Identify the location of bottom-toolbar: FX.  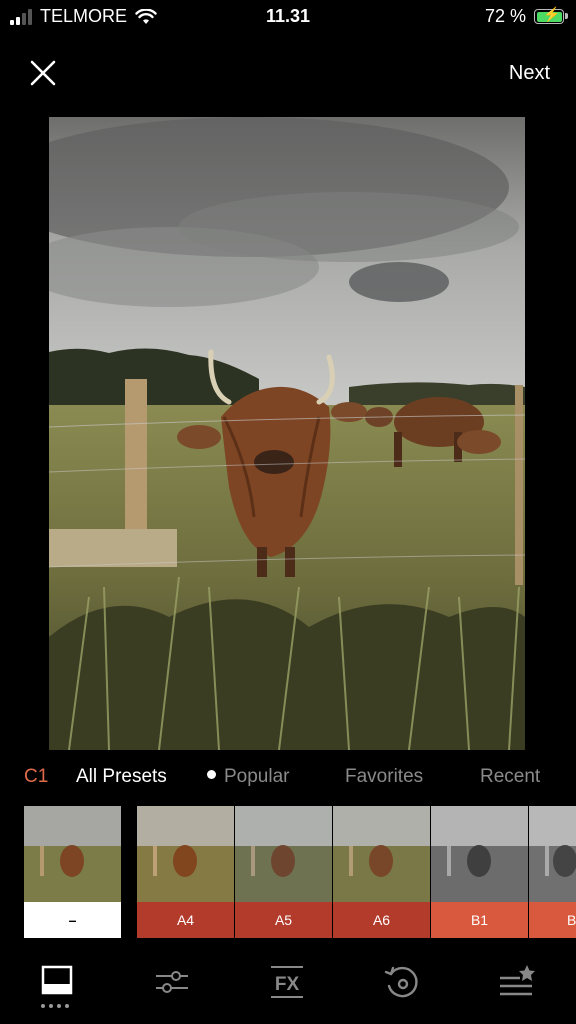
(288, 988).